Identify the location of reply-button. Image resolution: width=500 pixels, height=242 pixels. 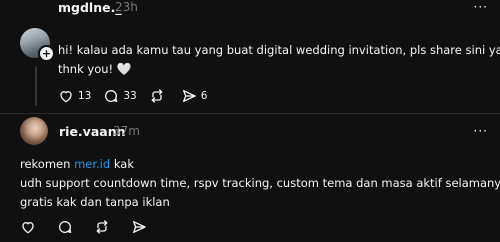
(67, 227).